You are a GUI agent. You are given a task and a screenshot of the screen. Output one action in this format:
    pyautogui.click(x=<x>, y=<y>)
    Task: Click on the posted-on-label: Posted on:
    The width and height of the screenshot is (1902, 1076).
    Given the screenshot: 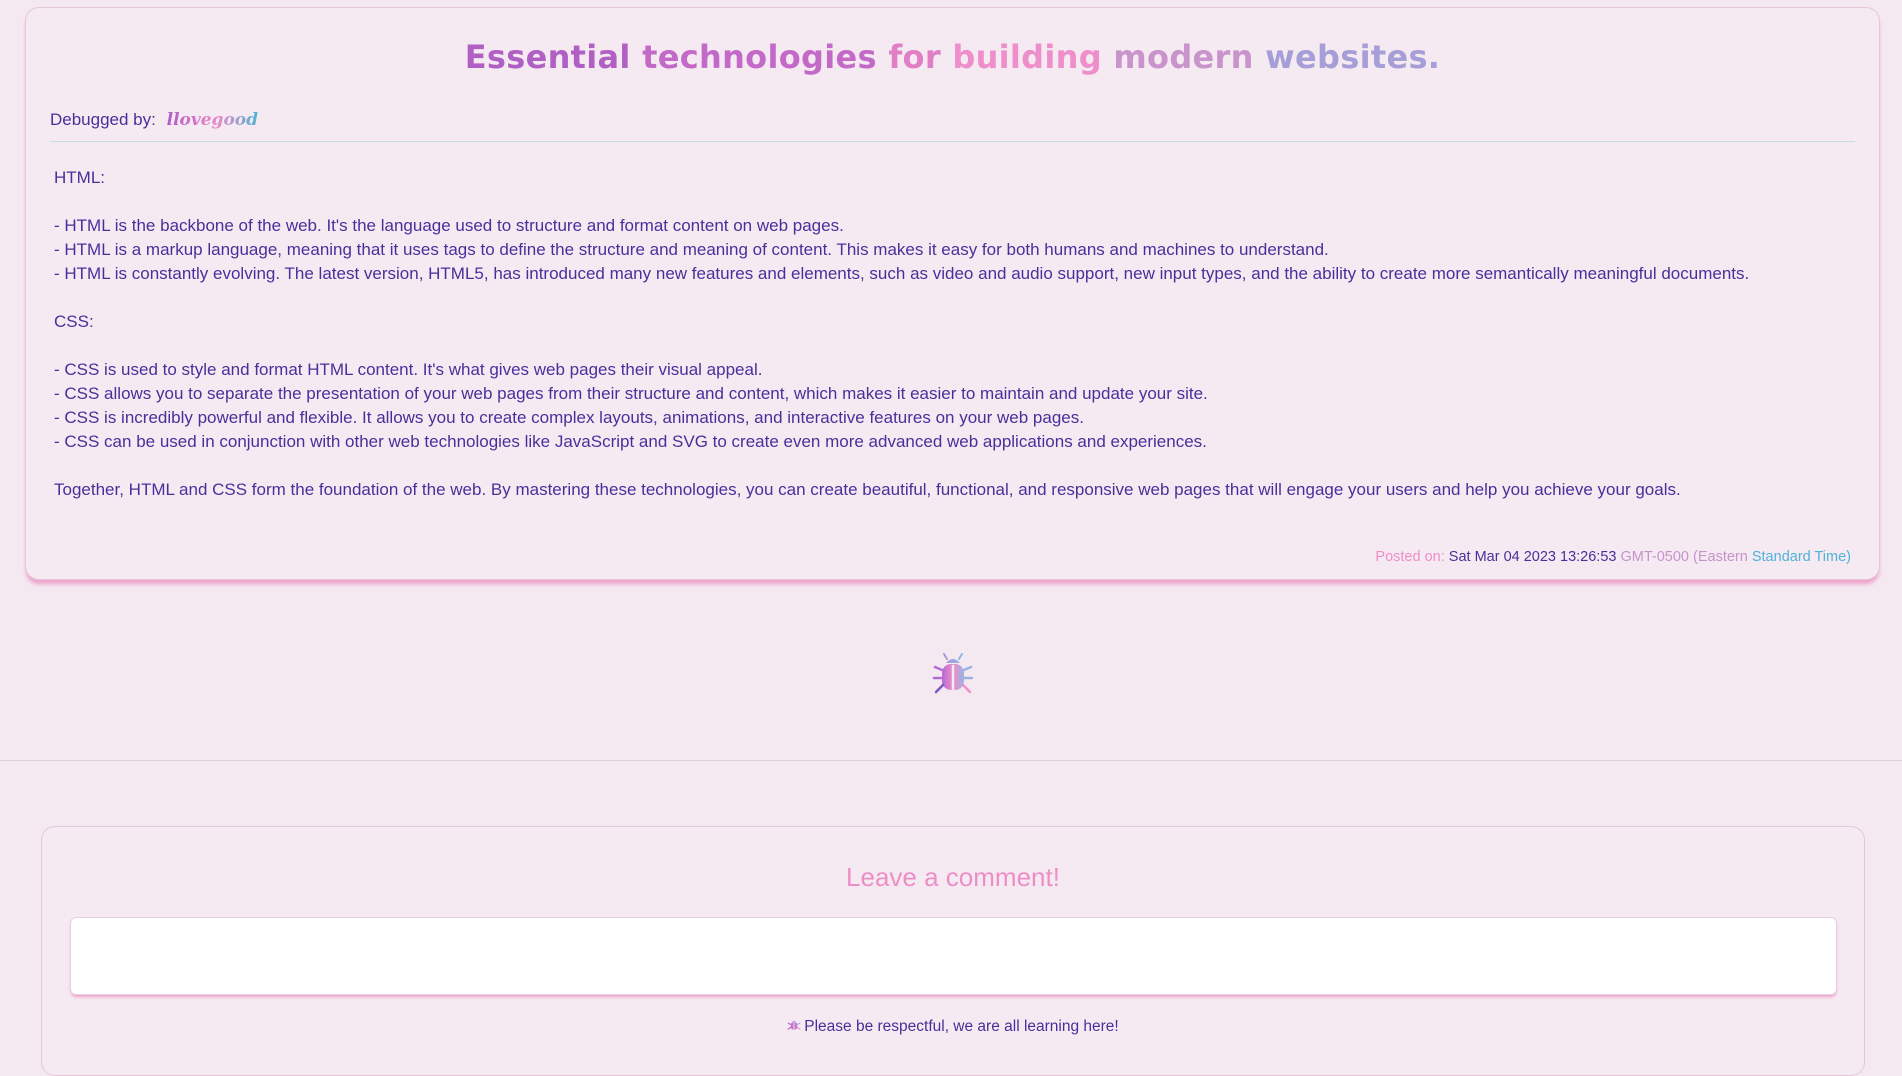 What is the action you would take?
    pyautogui.click(x=1410, y=557)
    